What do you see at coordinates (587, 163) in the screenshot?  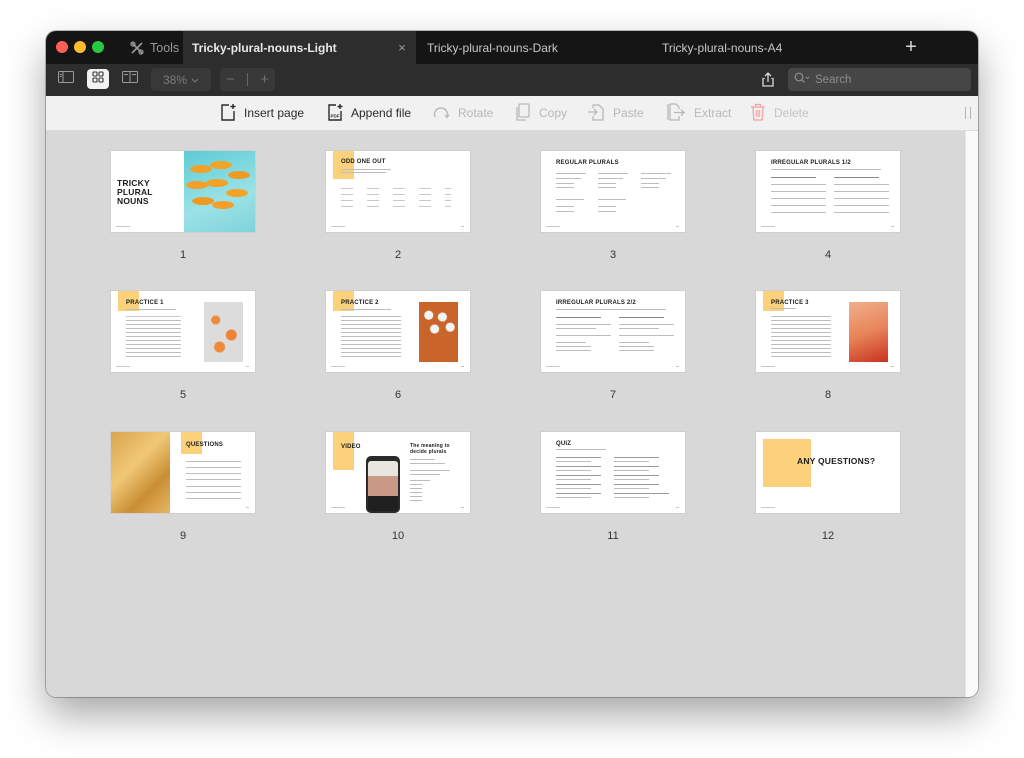 I see `slide-title: REGULAR PLURALS` at bounding box center [587, 163].